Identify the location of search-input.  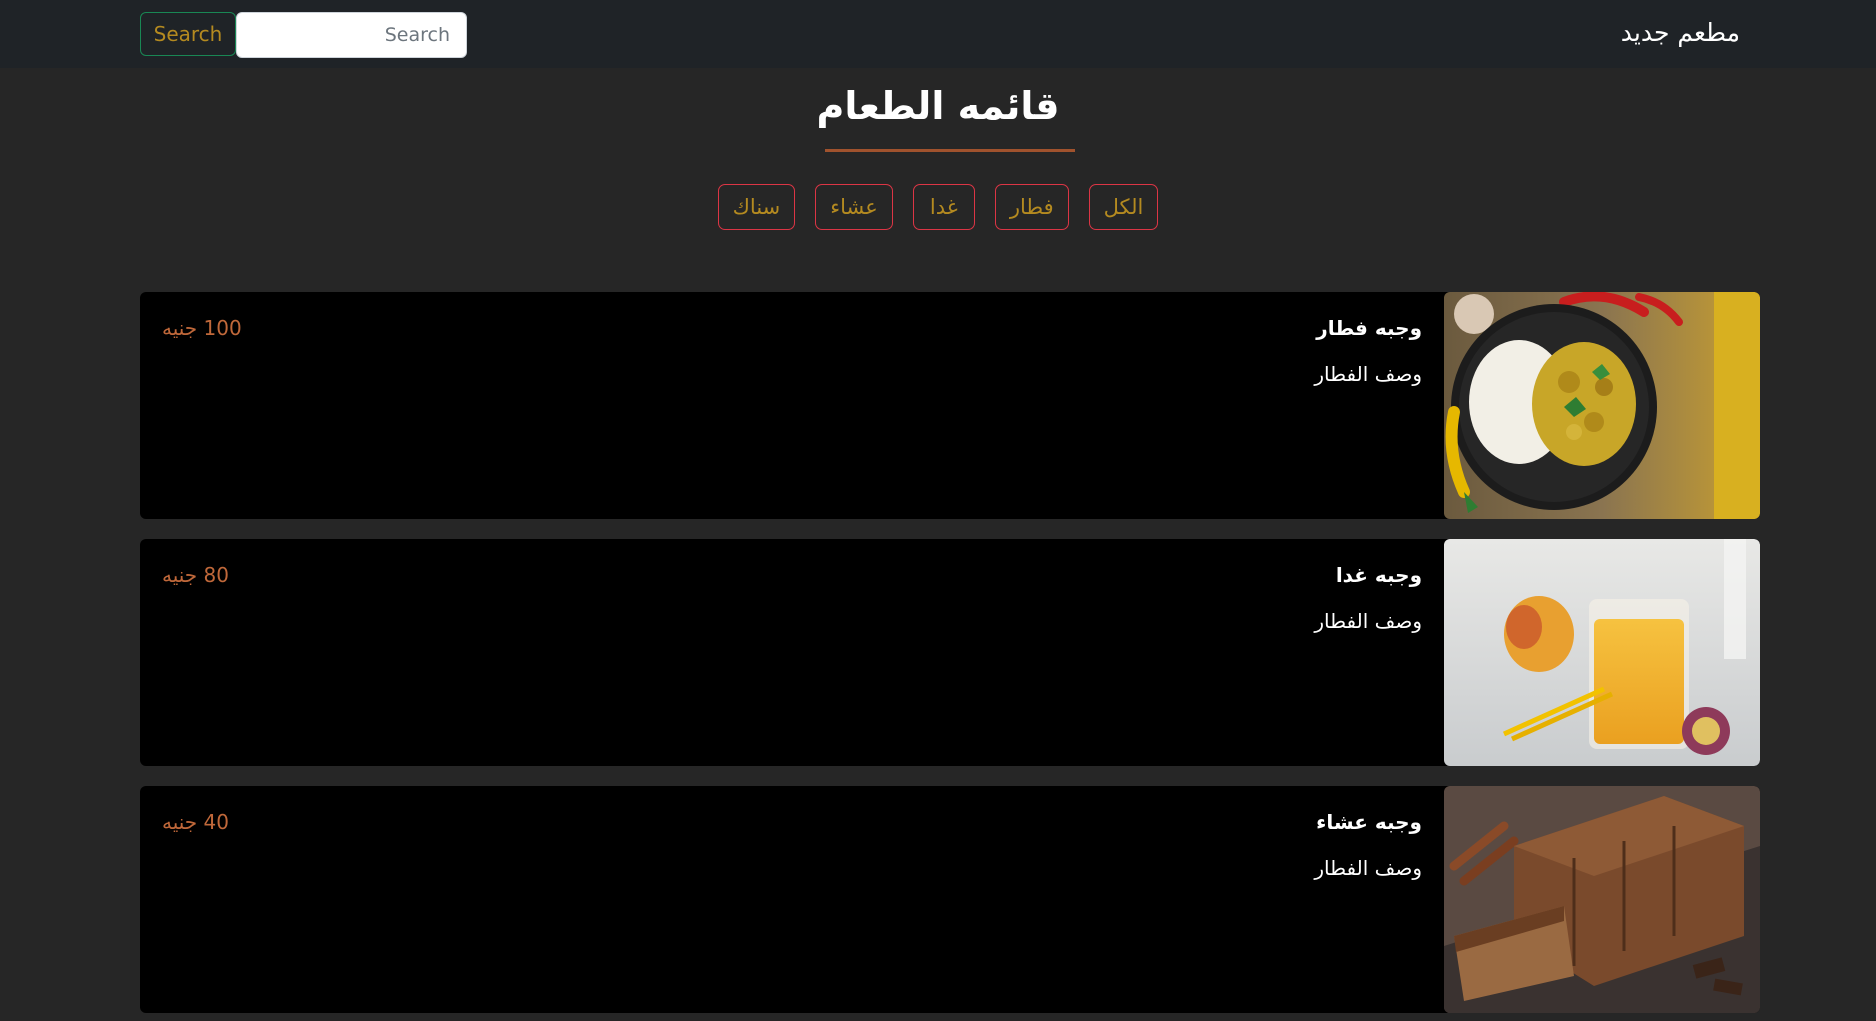
(351, 35).